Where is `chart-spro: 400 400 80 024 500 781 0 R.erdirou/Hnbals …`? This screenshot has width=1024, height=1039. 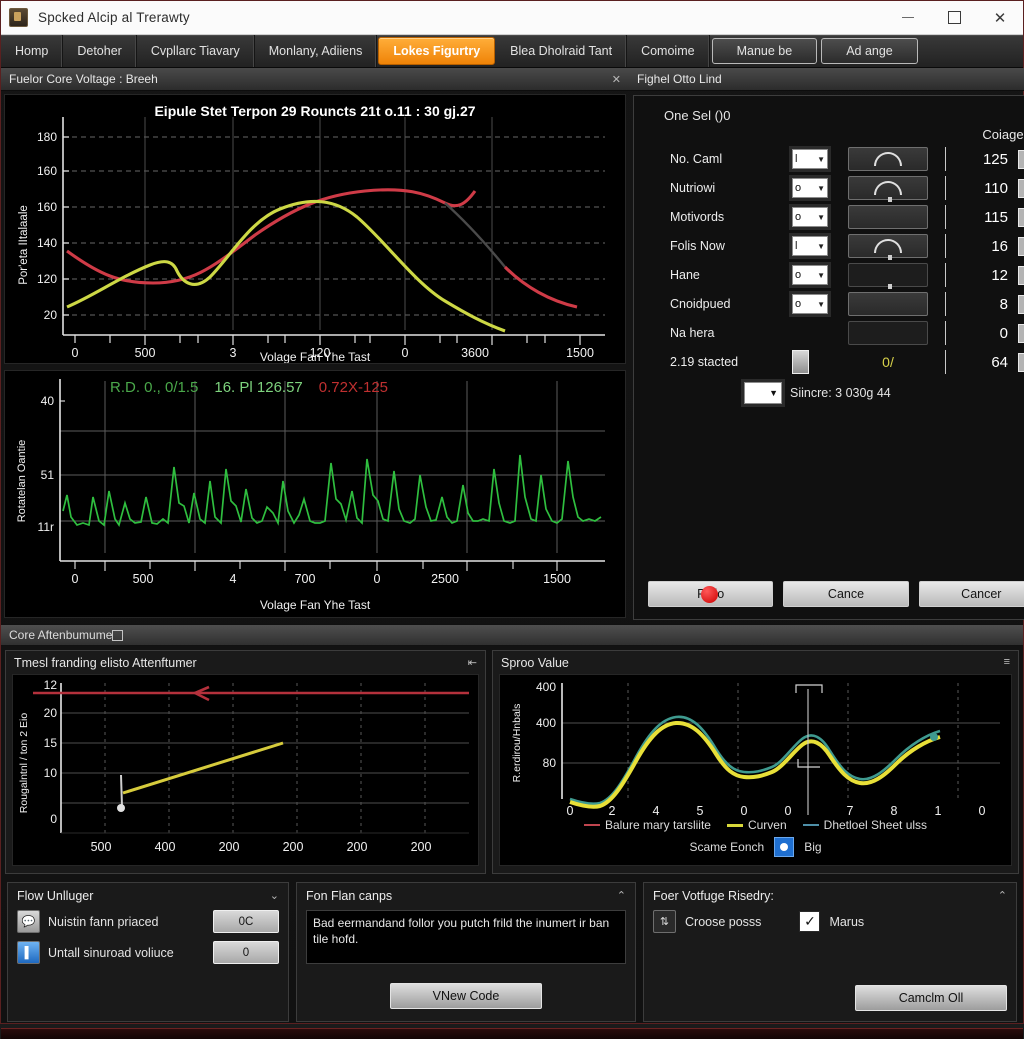 chart-spro: 400 400 80 024 500 781 0 R.erdirou/Hnbals … is located at coordinates (755, 770).